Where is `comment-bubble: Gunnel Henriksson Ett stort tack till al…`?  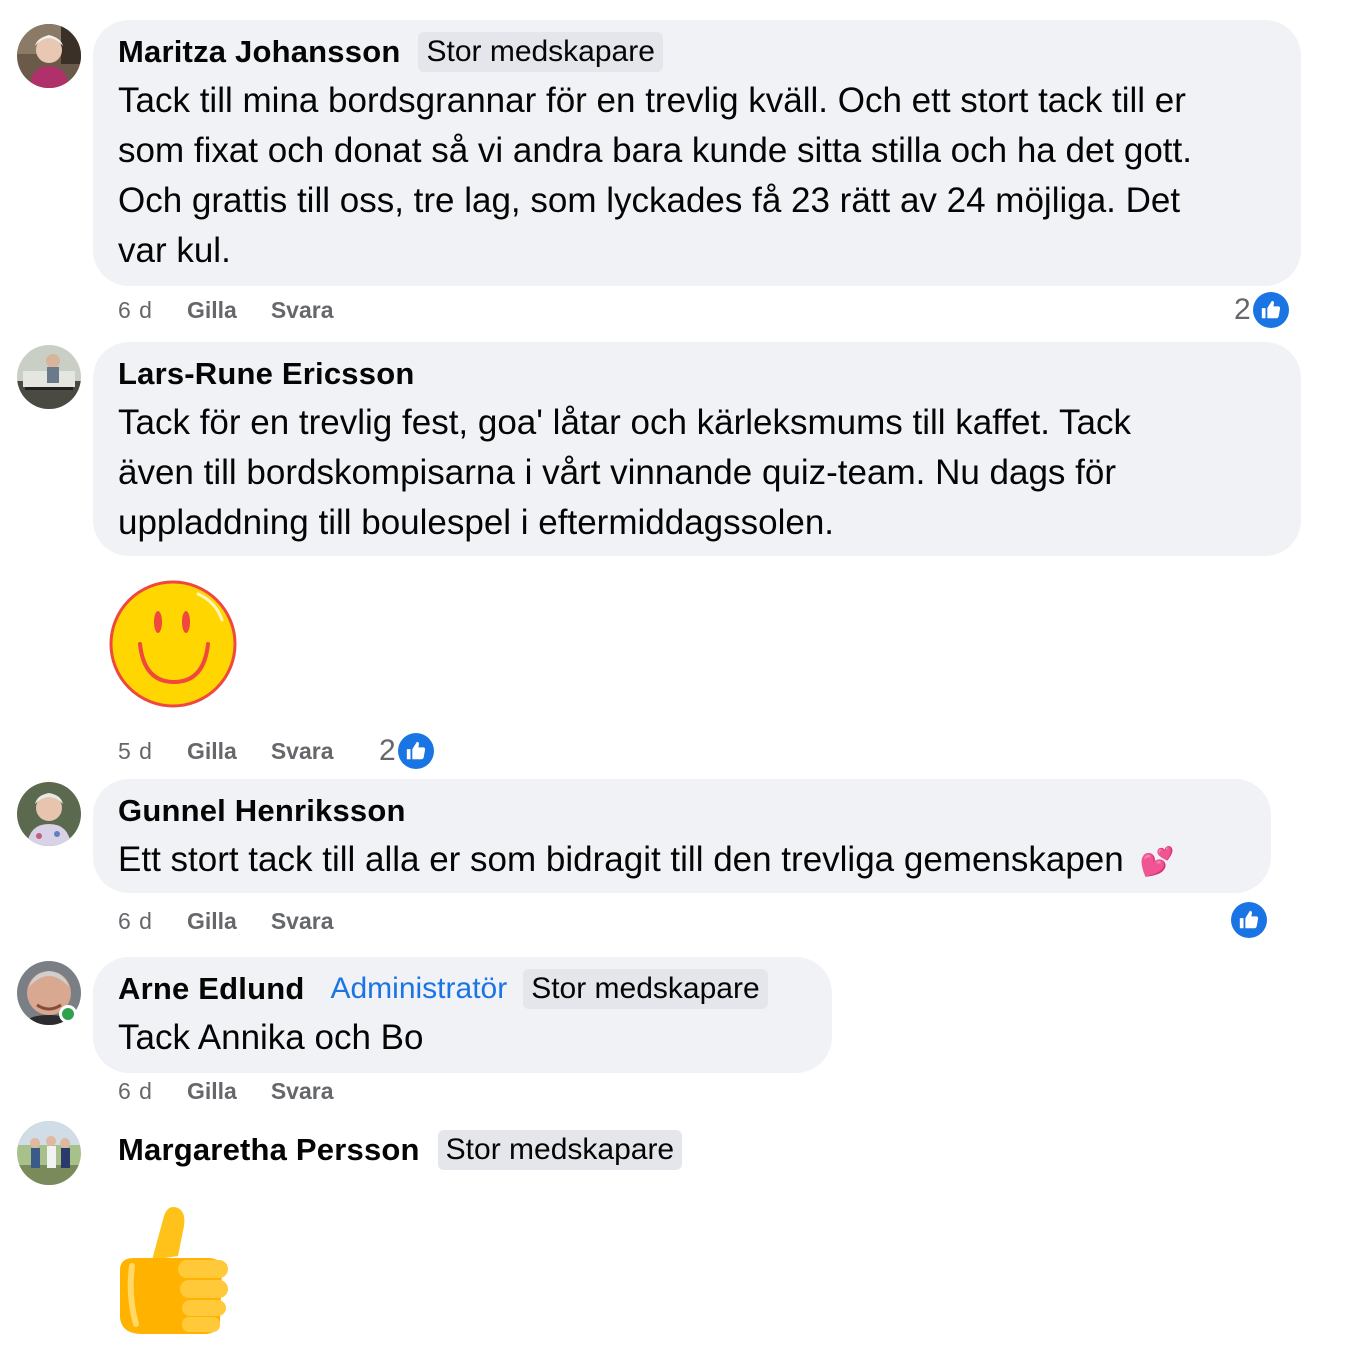 comment-bubble: Gunnel Henriksson Ett stort tack till al… is located at coordinates (682, 836).